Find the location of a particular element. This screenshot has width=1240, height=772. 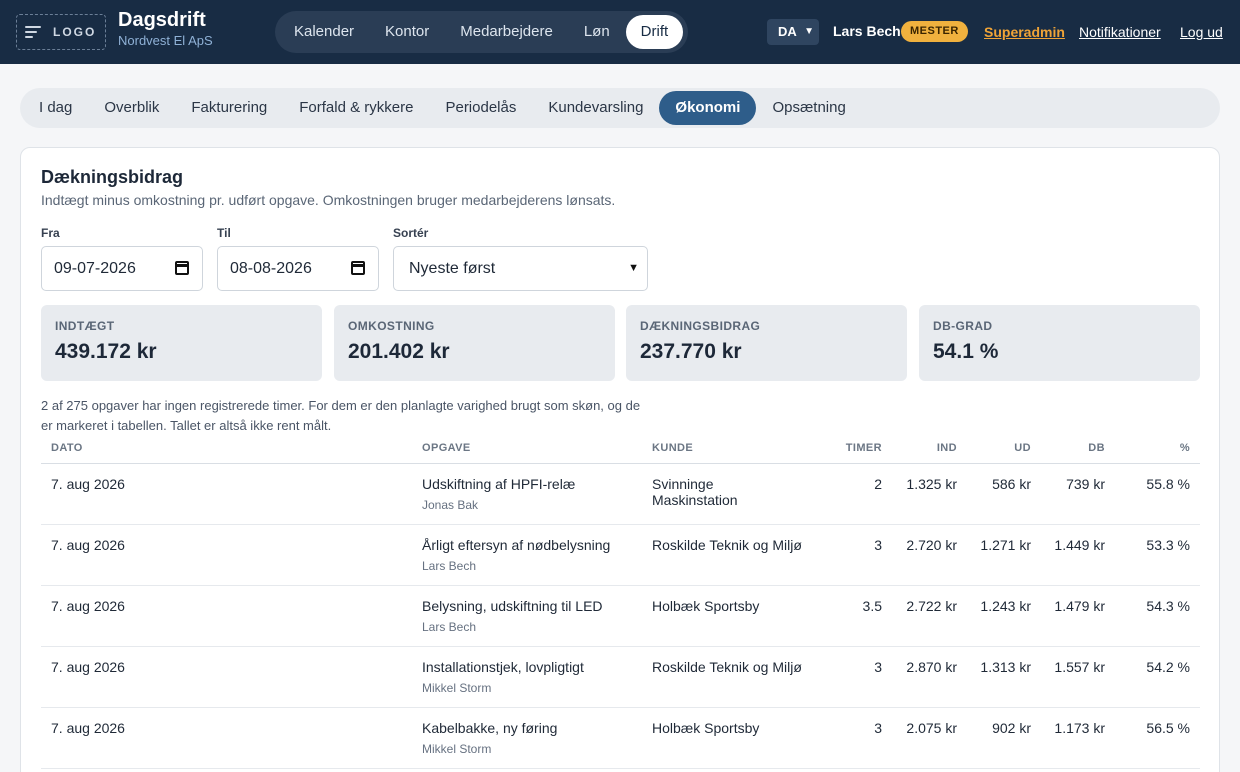

cell-customer: Svinninge Maskinstation is located at coordinates (727, 494).